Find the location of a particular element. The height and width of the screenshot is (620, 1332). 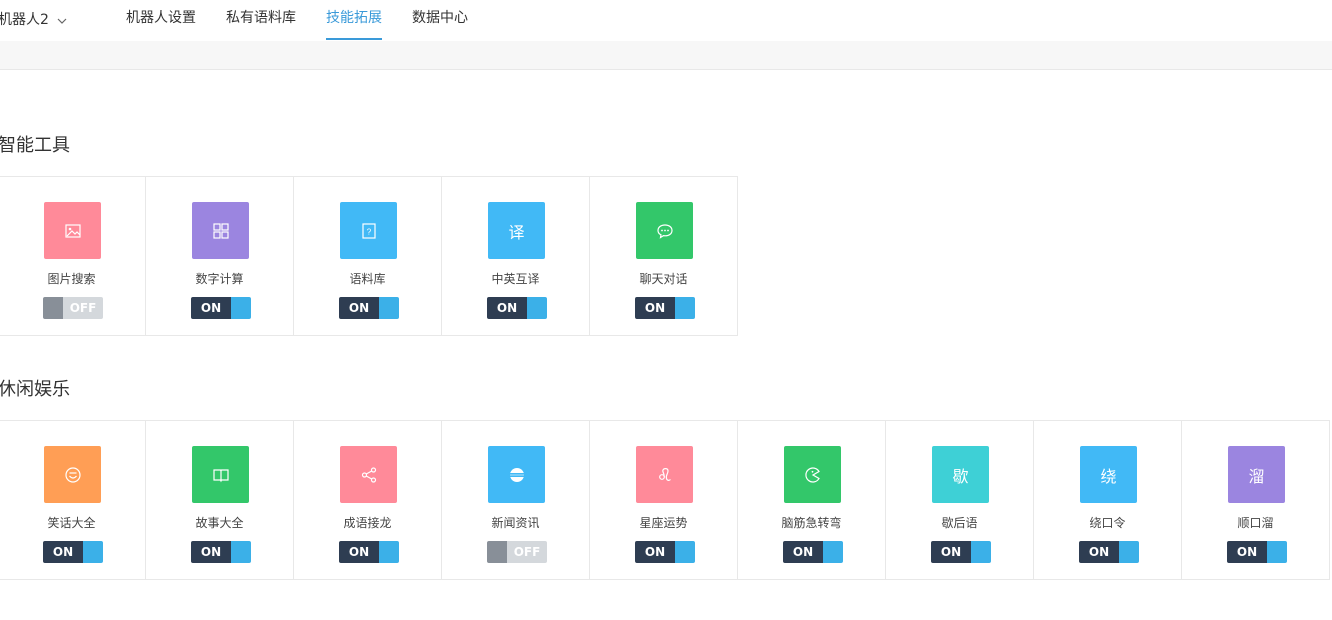

skill-card: 脑筋急转弯 ON is located at coordinates (812, 500).